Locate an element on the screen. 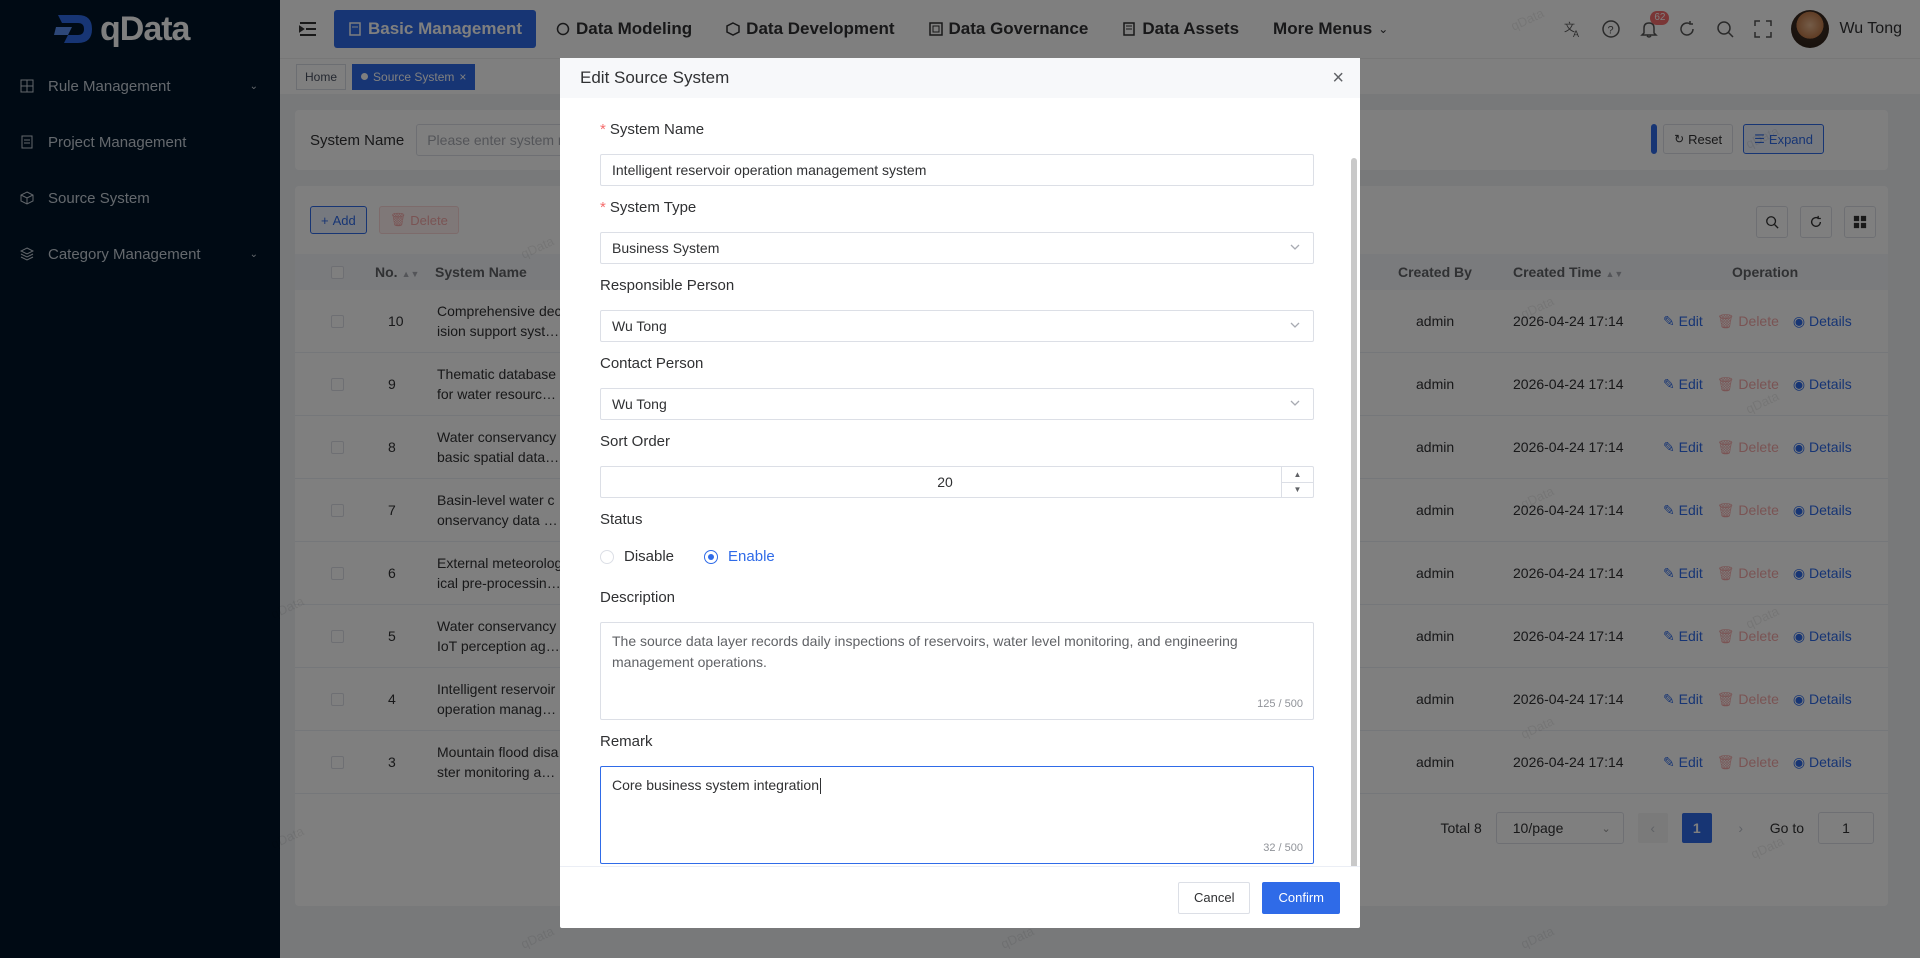 The image size is (1920, 958). field-label: * System Type is located at coordinates (957, 208).